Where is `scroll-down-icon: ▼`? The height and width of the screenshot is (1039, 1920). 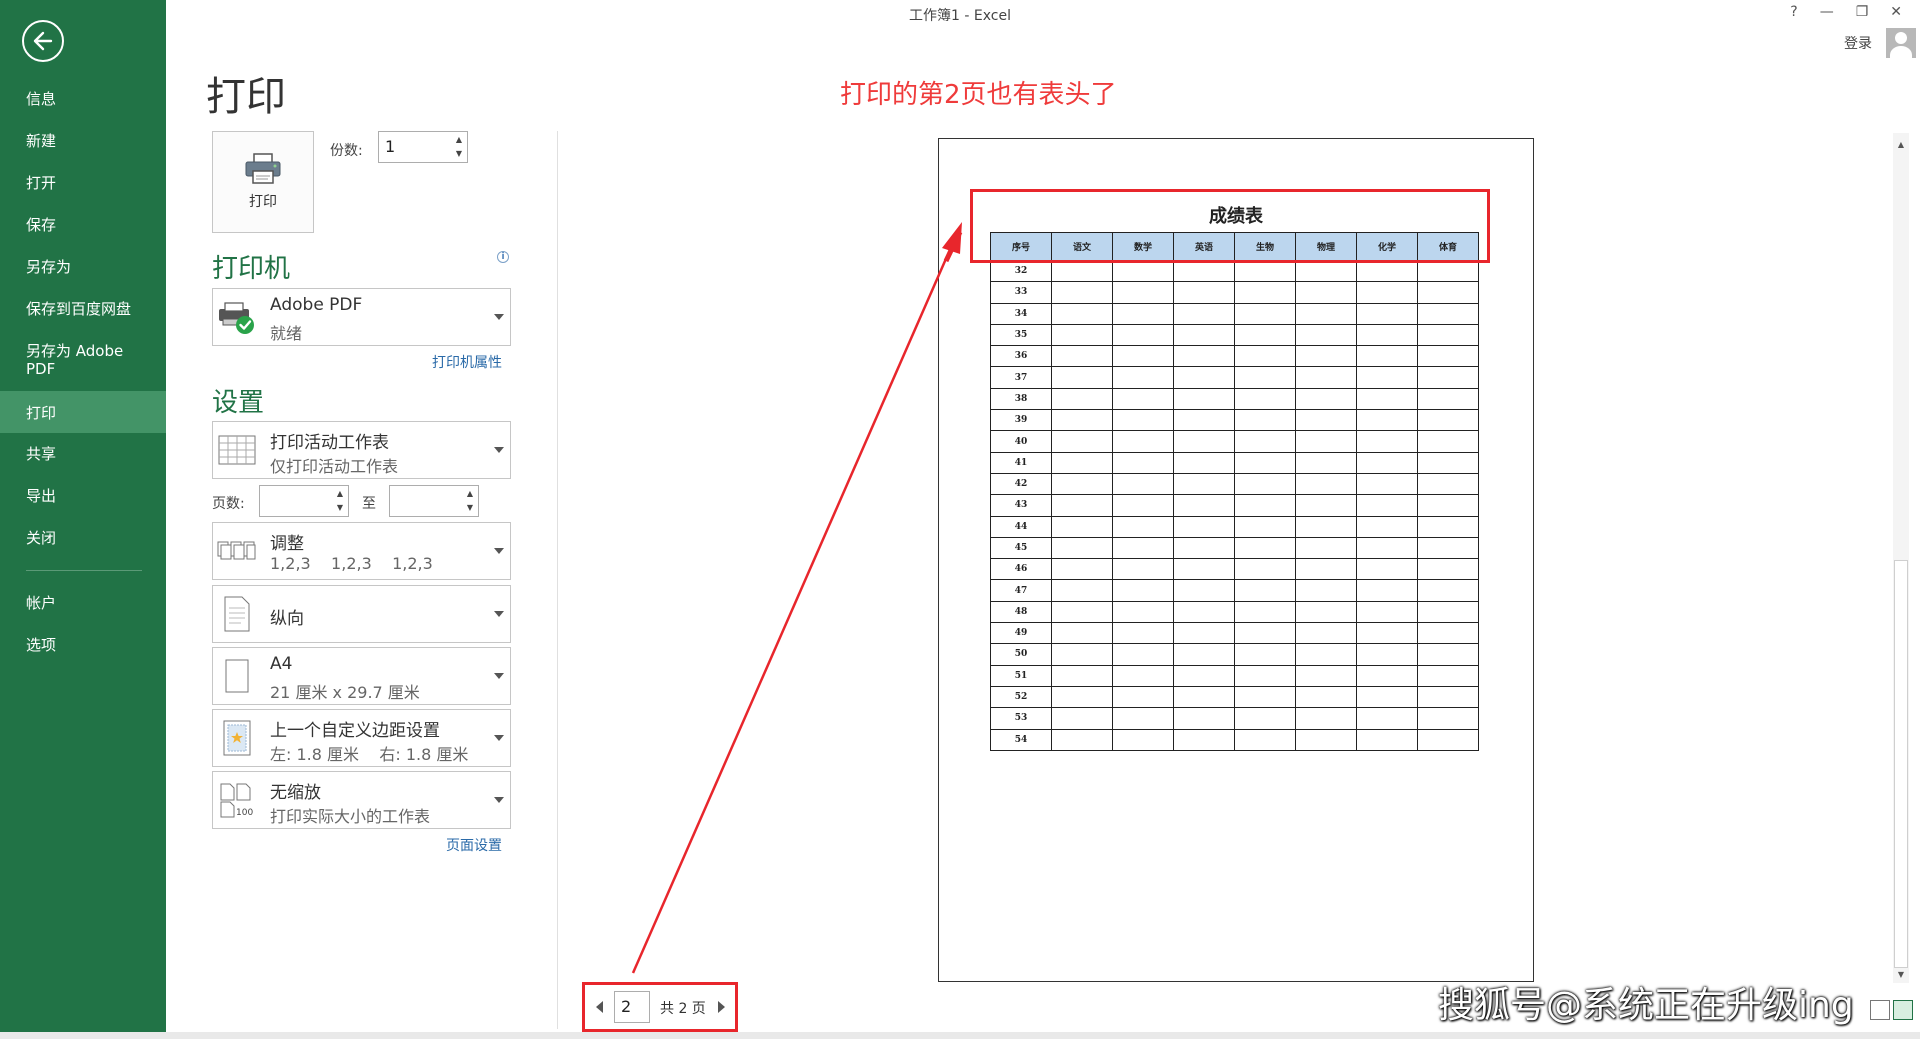 scroll-down-icon: ▼ is located at coordinates (1901, 974).